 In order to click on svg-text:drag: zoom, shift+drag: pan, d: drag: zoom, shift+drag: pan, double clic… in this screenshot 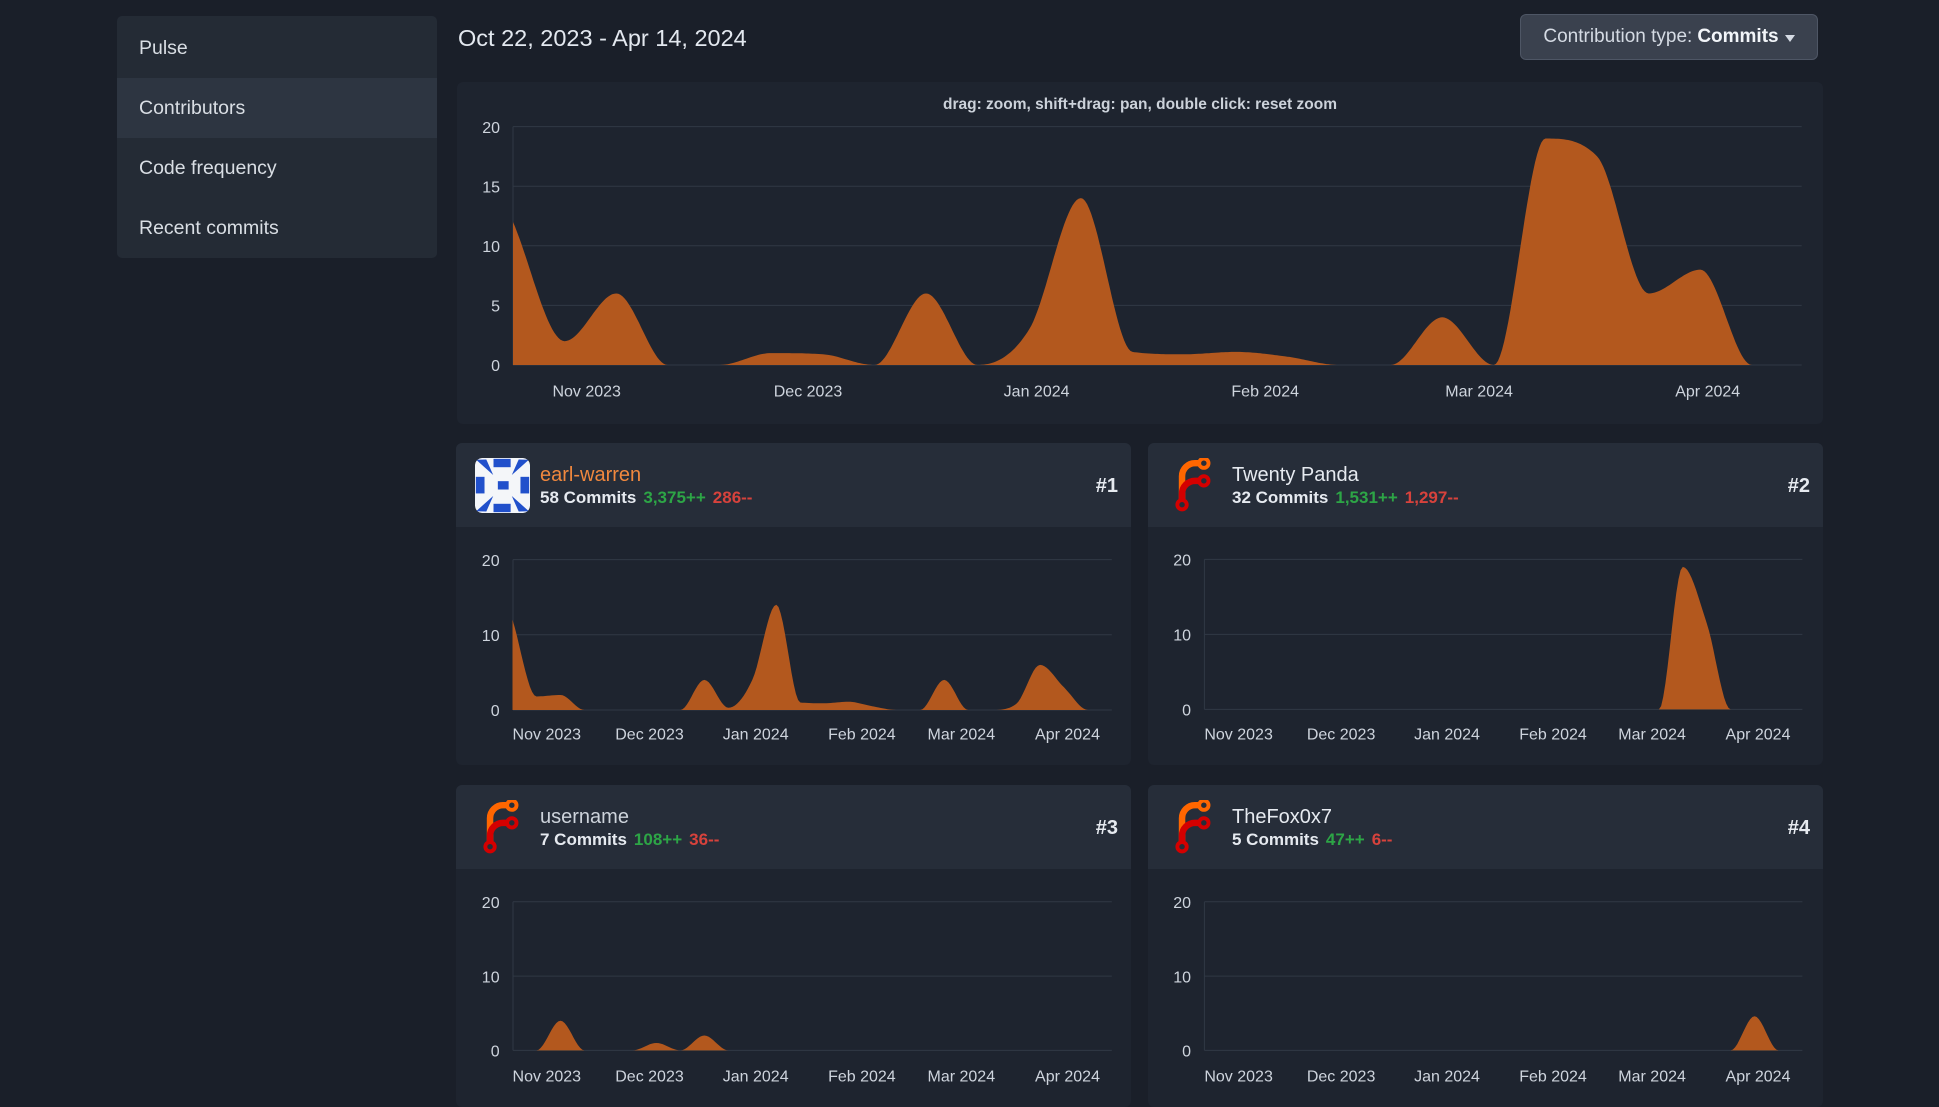, I will do `click(1140, 104)`.